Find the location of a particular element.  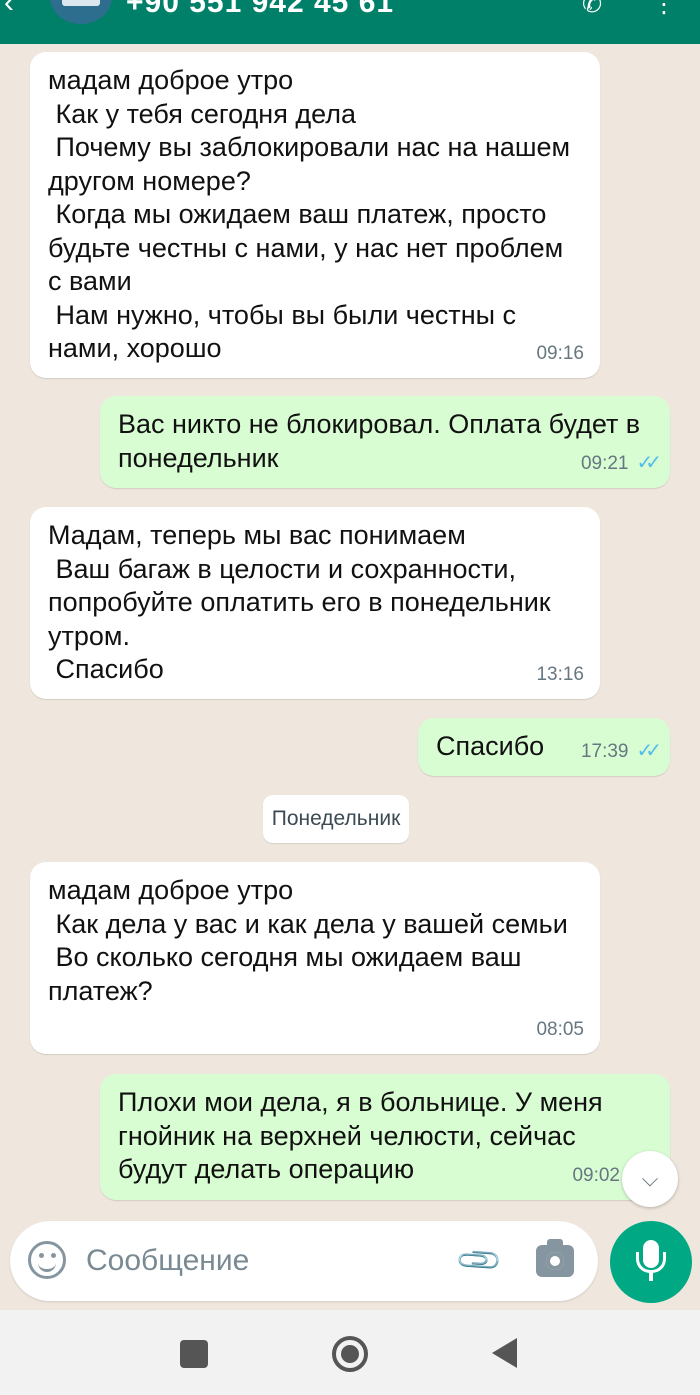

message-meta: 09:16 is located at coordinates (560, 354).